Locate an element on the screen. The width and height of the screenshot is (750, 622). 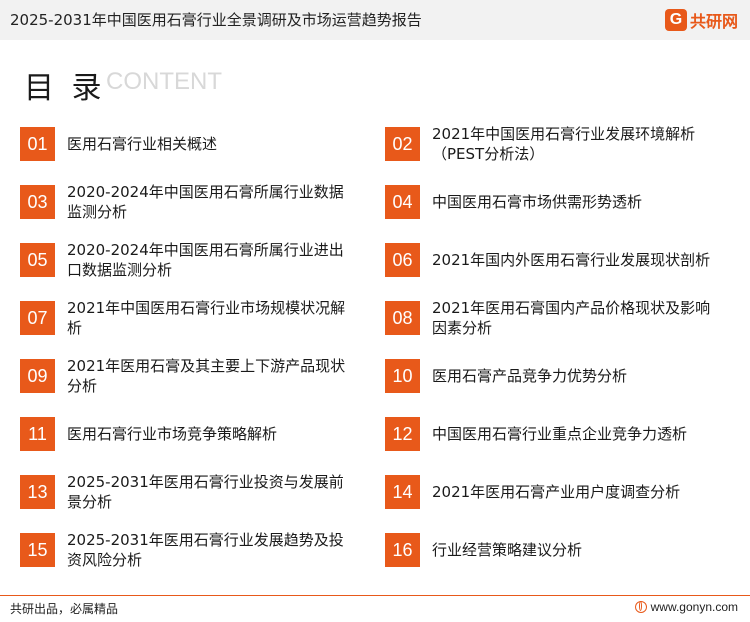
toc-item-01: 01 医用石膏行业相关概述 is located at coordinates (190, 144).